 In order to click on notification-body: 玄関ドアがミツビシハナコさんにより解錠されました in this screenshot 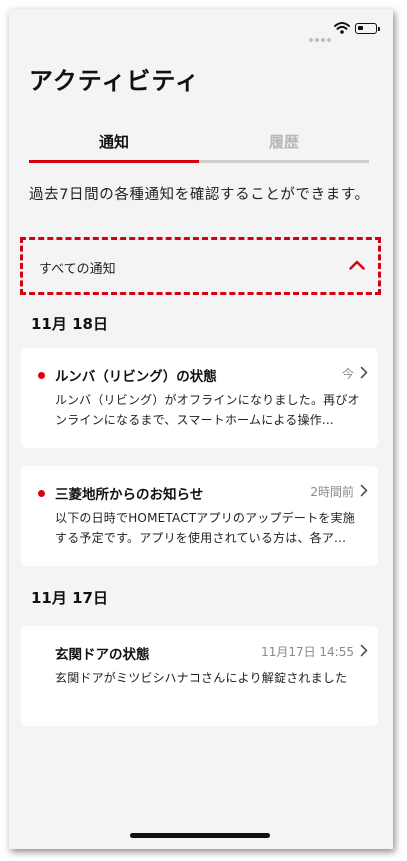, I will do `click(201, 678)`.